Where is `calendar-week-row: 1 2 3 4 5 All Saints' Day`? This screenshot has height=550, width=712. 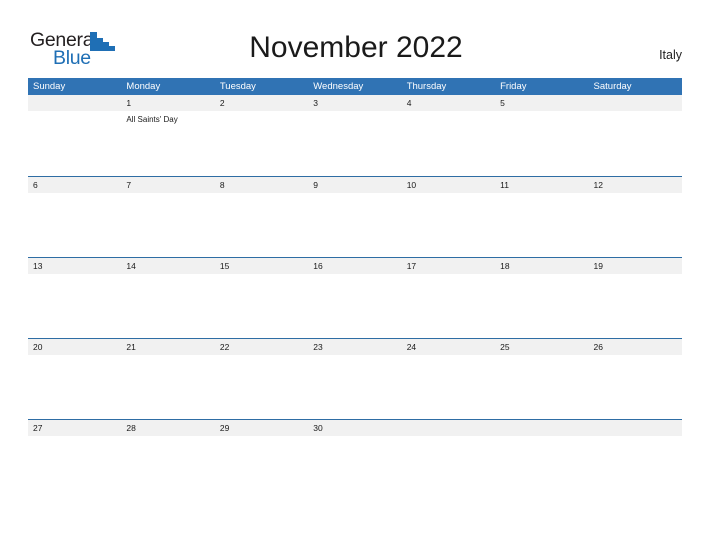 calendar-week-row: 1 2 3 4 5 All Saints' Day is located at coordinates (355, 135).